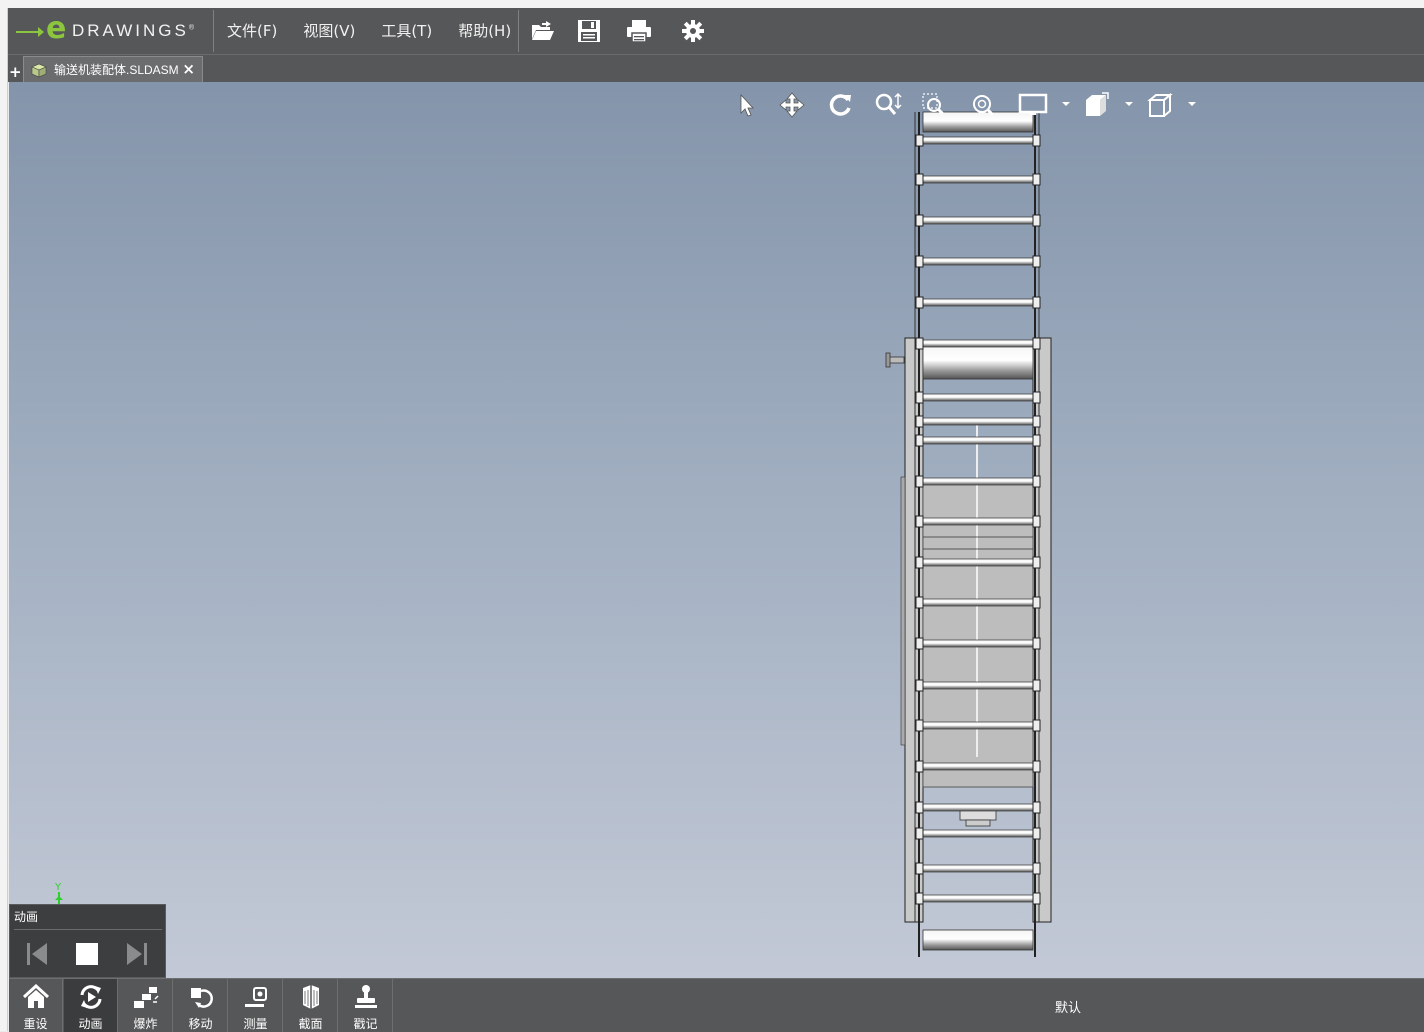 The width and height of the screenshot is (1424, 1032). I want to click on section-button: 截面, so click(311, 1005).